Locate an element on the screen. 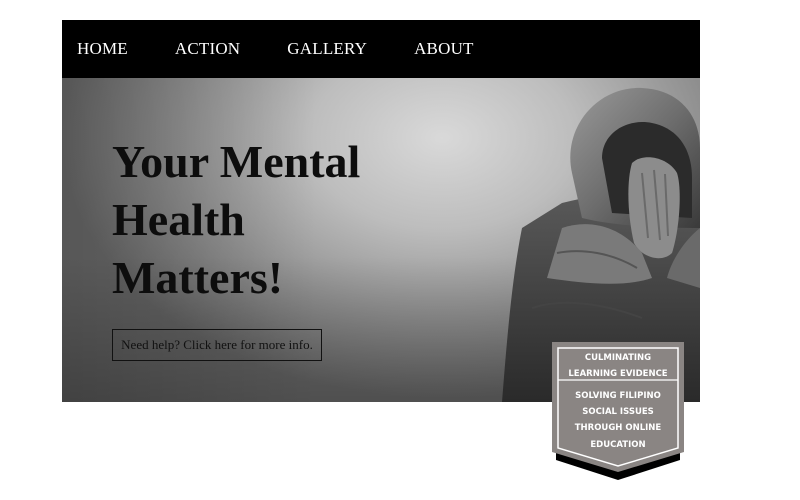 The width and height of the screenshot is (800, 500). badge-line-5: THROUGH ONLINE is located at coordinates (618, 428).